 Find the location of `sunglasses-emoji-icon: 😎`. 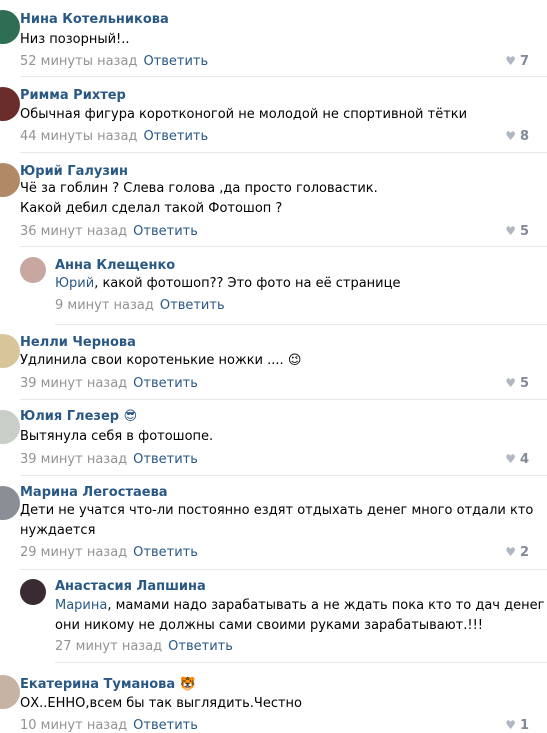

sunglasses-emoji-icon: 😎 is located at coordinates (130, 416).